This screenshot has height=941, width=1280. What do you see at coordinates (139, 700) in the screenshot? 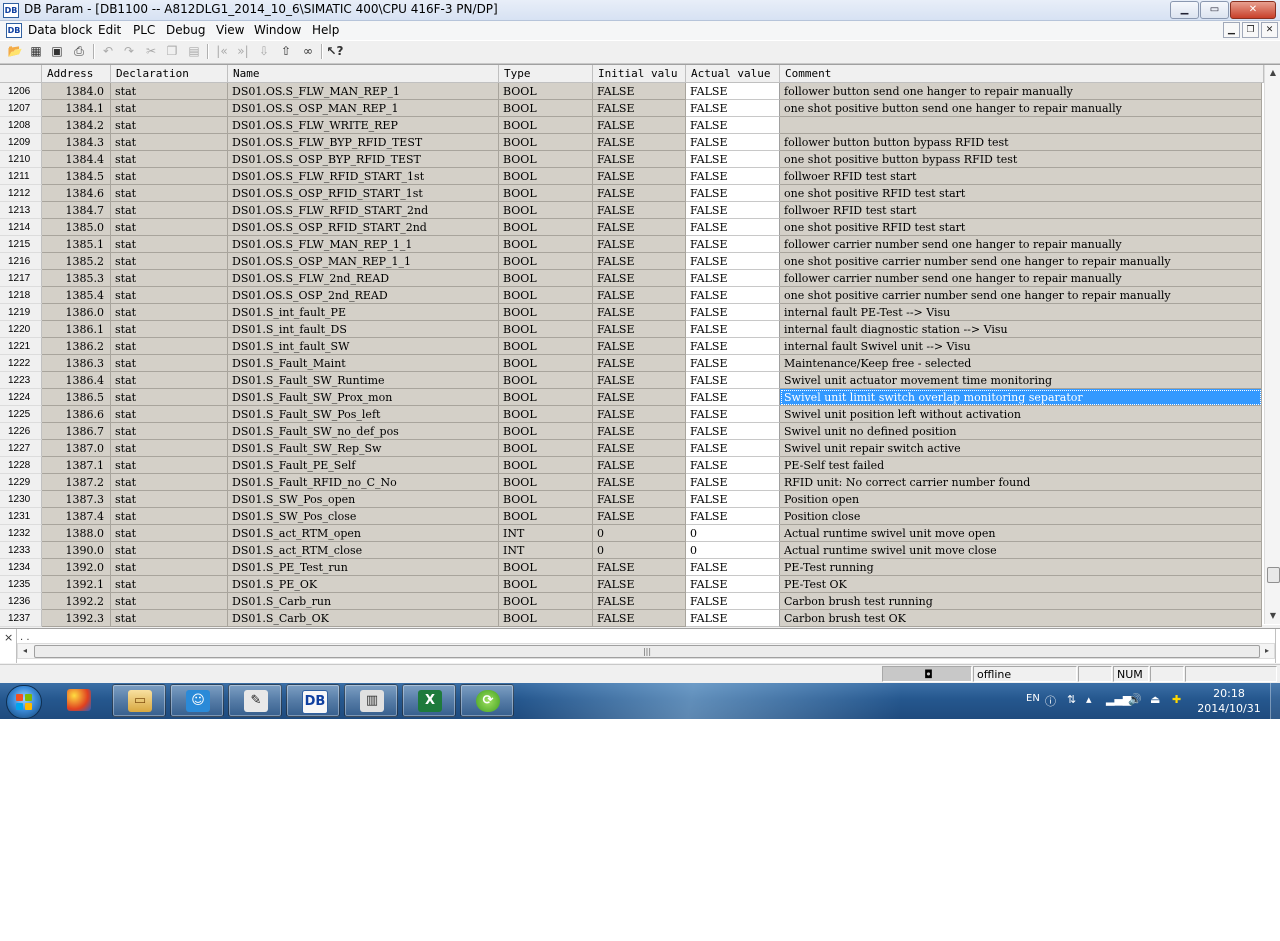
I see `taskbar-explorer: ▭` at bounding box center [139, 700].